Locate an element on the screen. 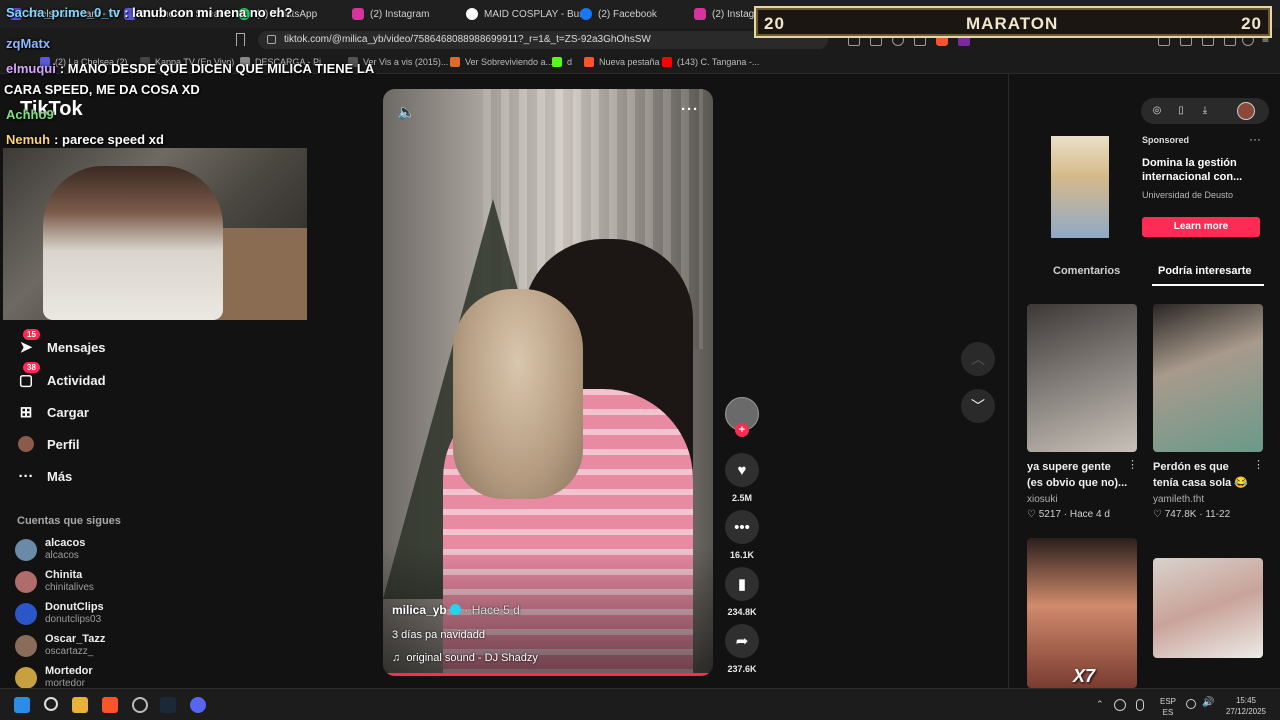  webcam-desk is located at coordinates (260, 274).